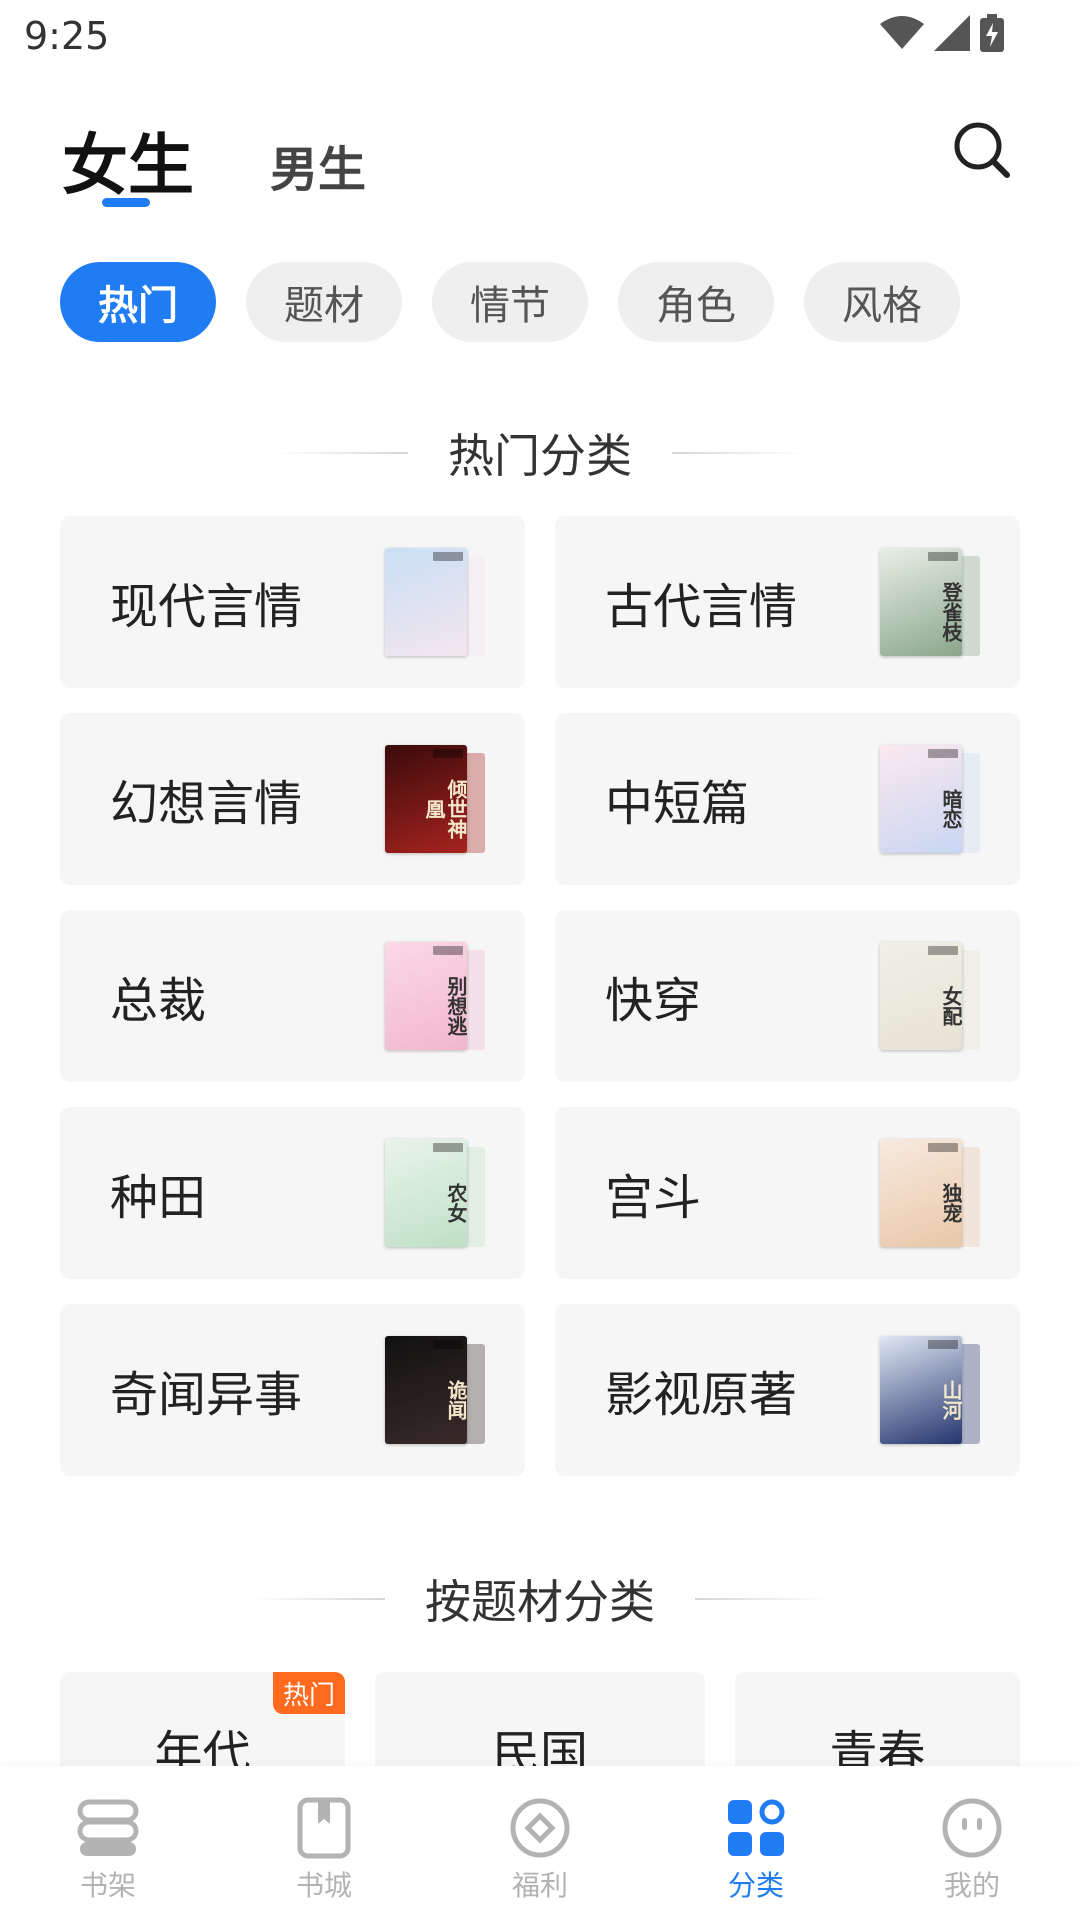 The image size is (1080, 1920). I want to click on theme-cards: 年代 热门 民国 青春, so click(540, 1732).